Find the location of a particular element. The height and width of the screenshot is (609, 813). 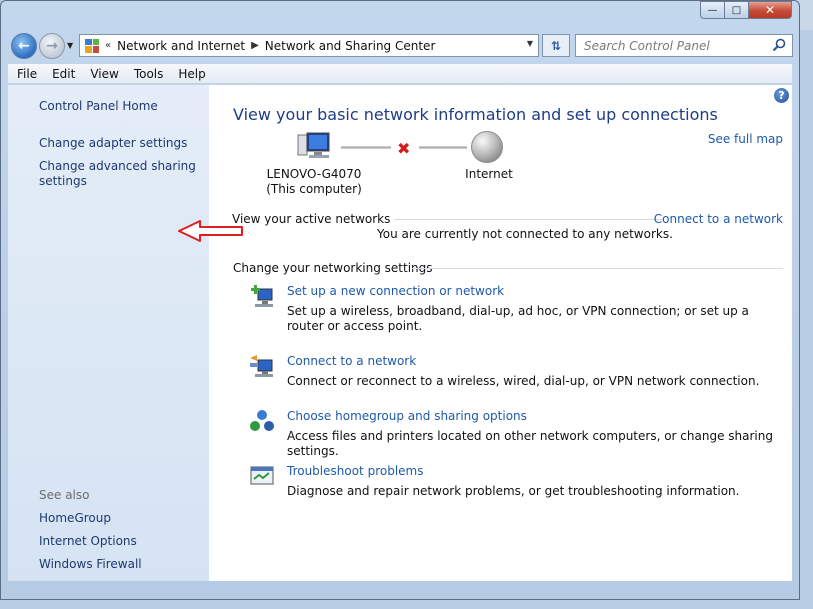

active-networks-heading: View your active networks is located at coordinates (313, 219).